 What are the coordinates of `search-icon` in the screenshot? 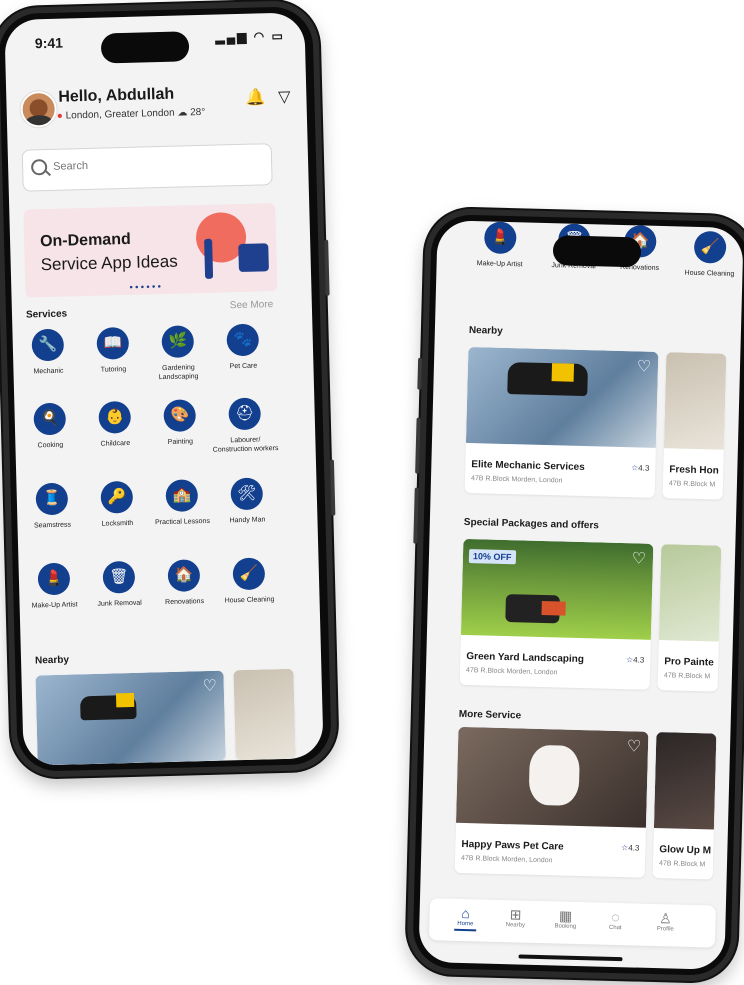 It's located at (39, 167).